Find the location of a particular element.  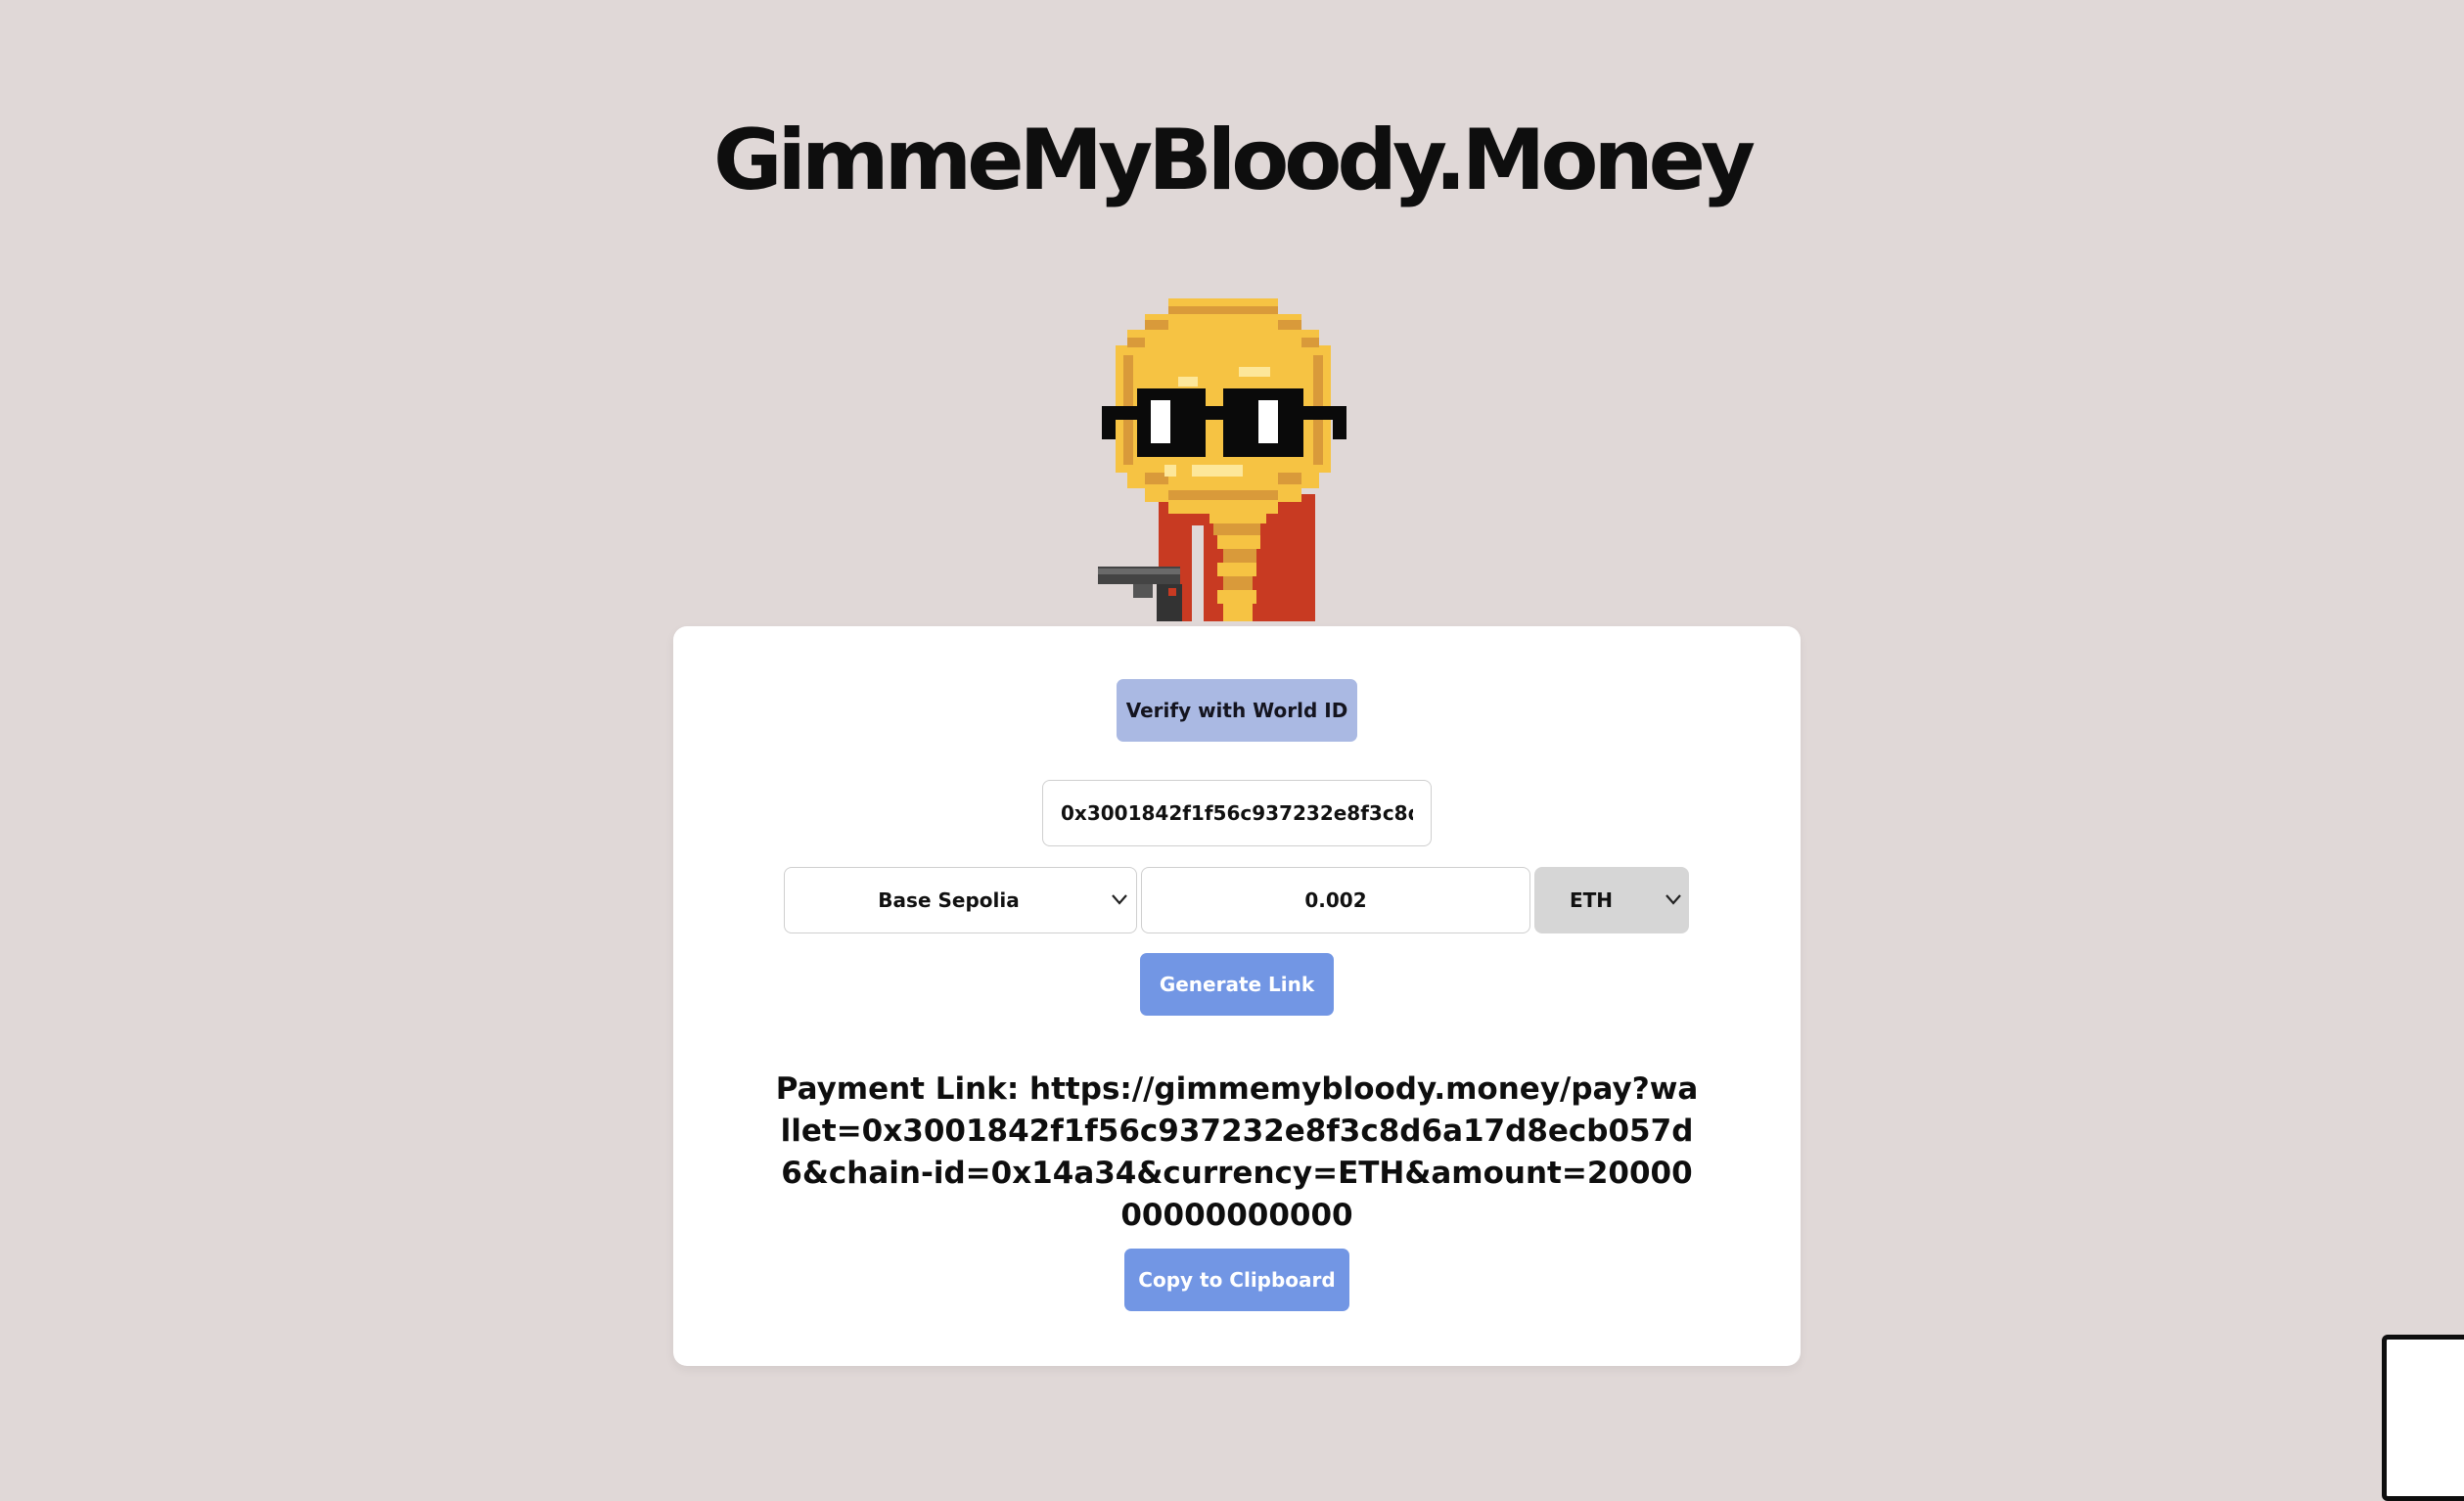

currency-select: ETH is located at coordinates (1612, 900).